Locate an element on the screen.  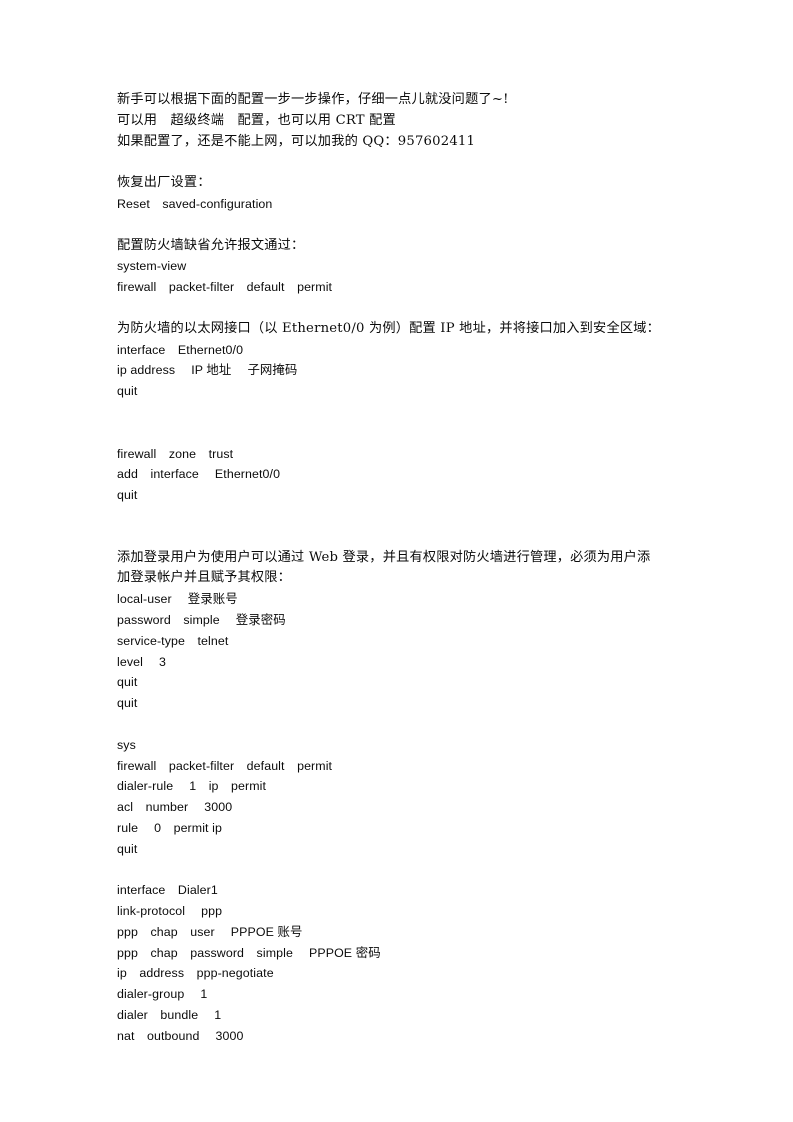
text-line: dialer-rule 1 ip permit is located at coordinates (192, 786).